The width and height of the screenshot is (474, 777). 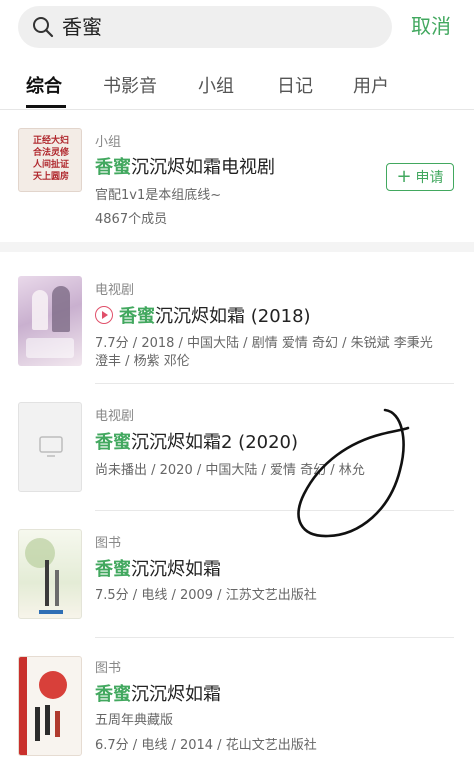 What do you see at coordinates (264, 343) in the screenshot?
I see `result-meta: 7.7分 / 2018 / 中国大陆 / 剧情 爱情 奇幻 / 朱锐斌 李秉光` at bounding box center [264, 343].